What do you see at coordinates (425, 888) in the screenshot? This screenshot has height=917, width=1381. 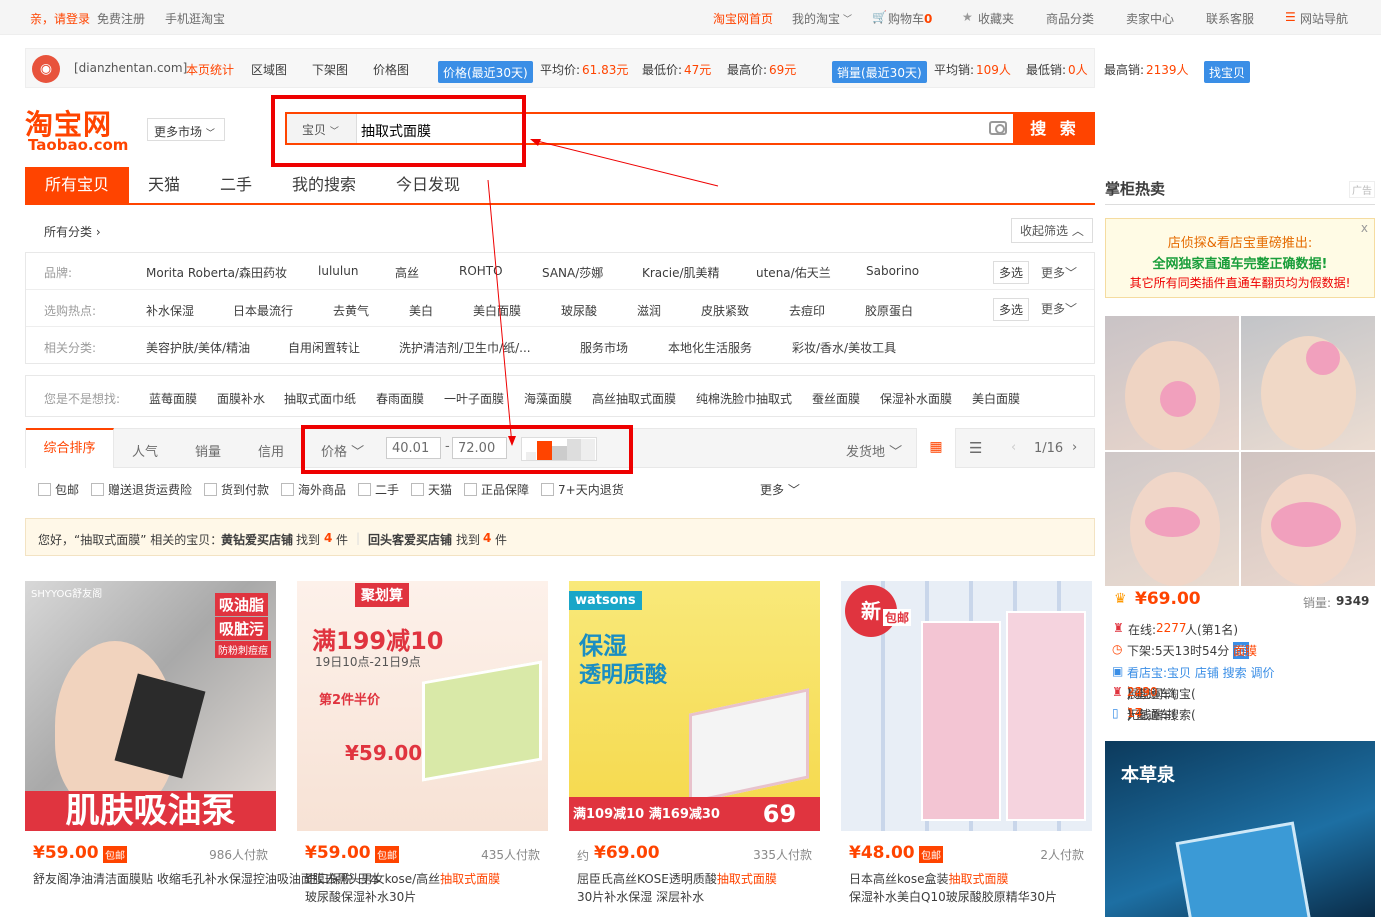 I see `product-title: 进口保税 日本 kose/高丝抽取式面膜玻尿酸保湿补水30片` at bounding box center [425, 888].